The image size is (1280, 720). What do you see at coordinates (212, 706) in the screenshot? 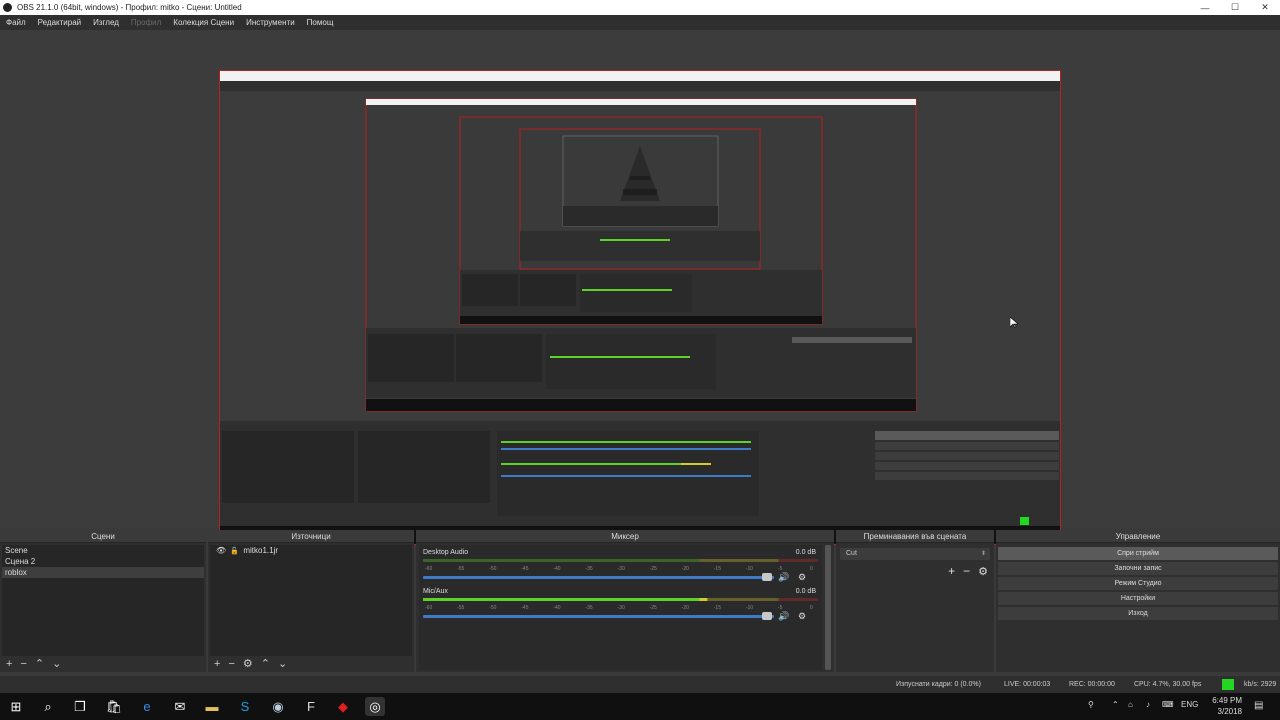
I see `file-explorer-icon: ▬` at bounding box center [212, 706].